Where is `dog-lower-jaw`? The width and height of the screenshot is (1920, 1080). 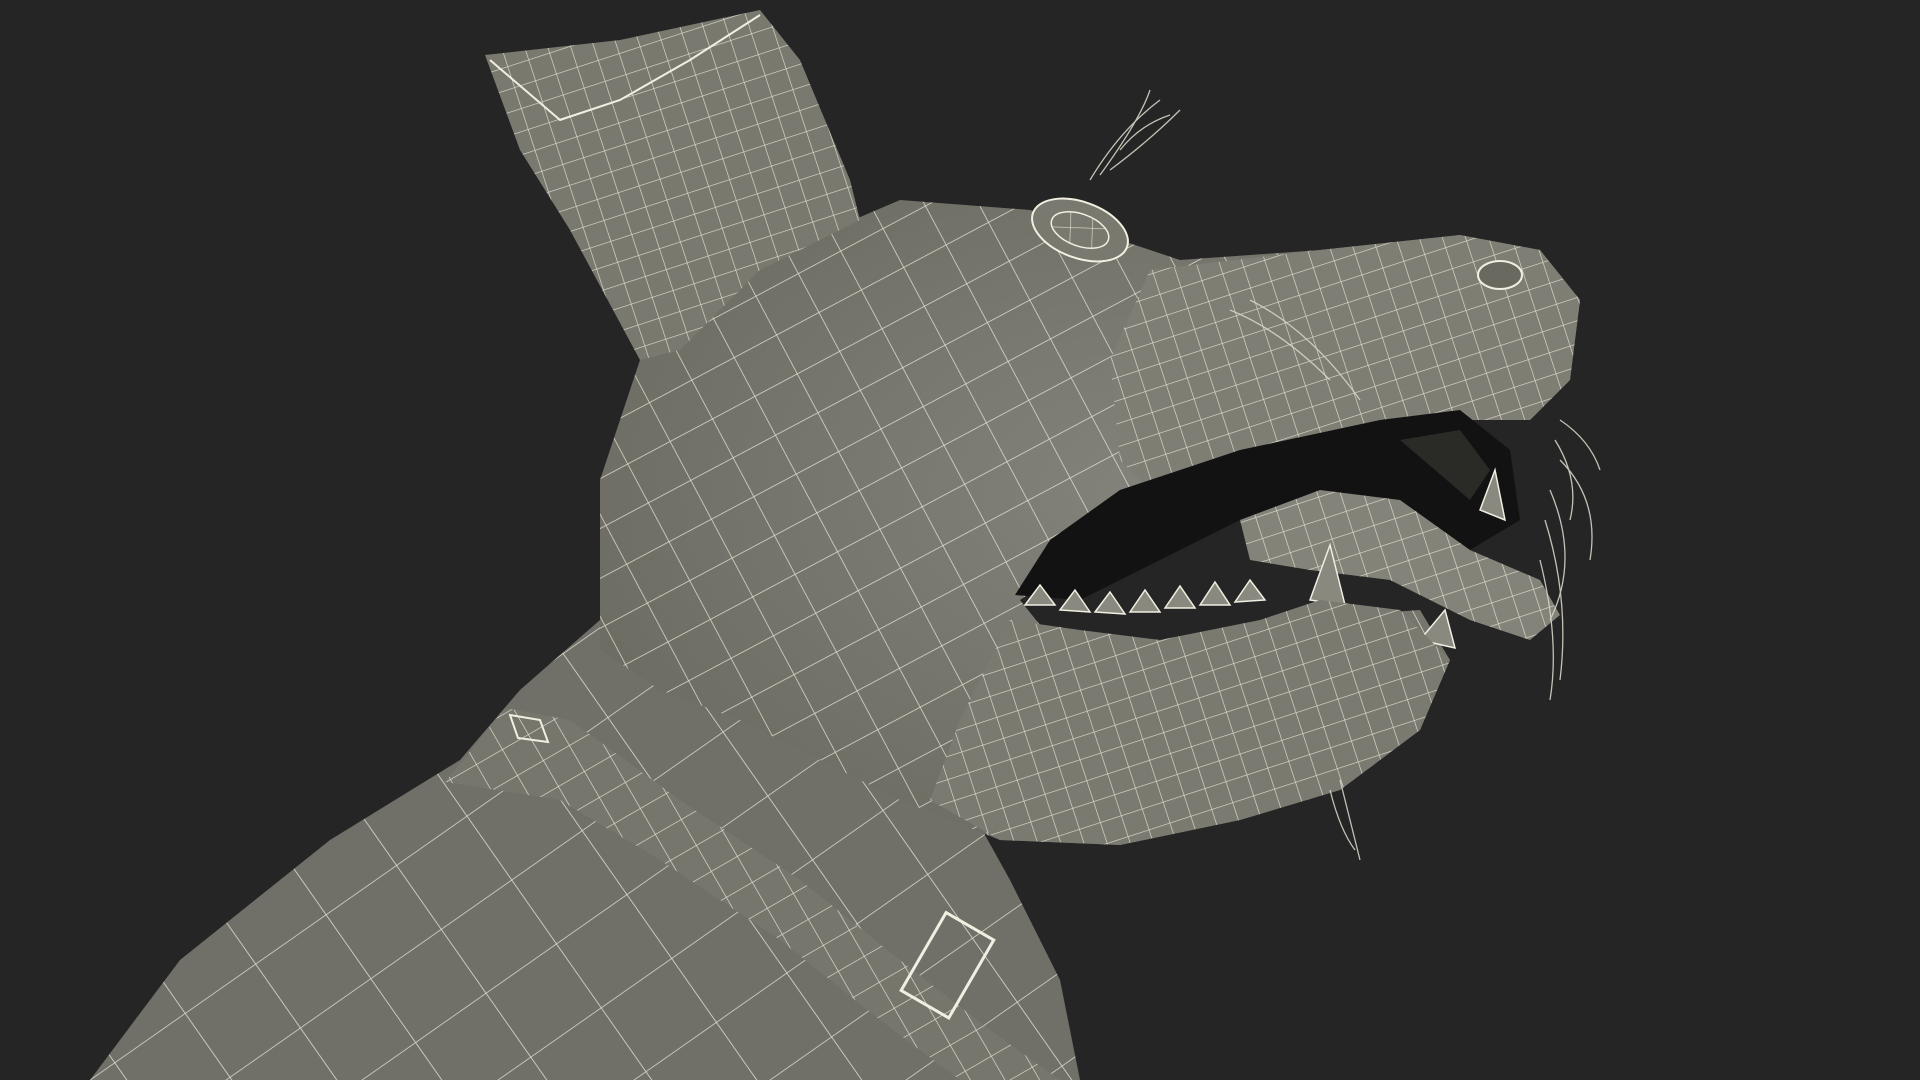
dog-lower-jaw is located at coordinates (1190, 722).